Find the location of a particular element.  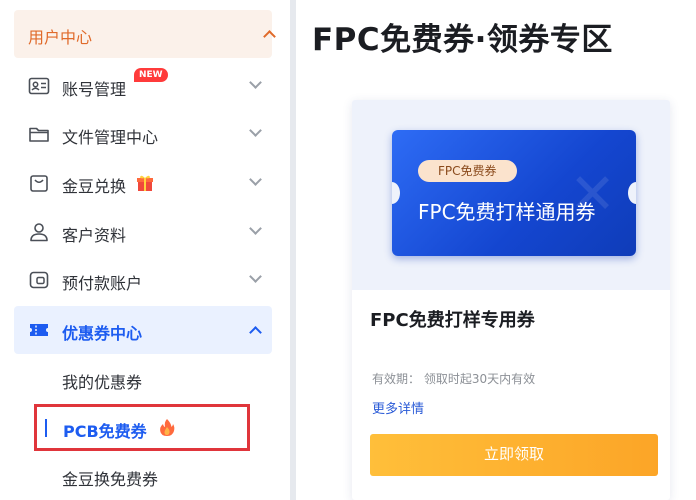

active-indicator is located at coordinates (46, 428).